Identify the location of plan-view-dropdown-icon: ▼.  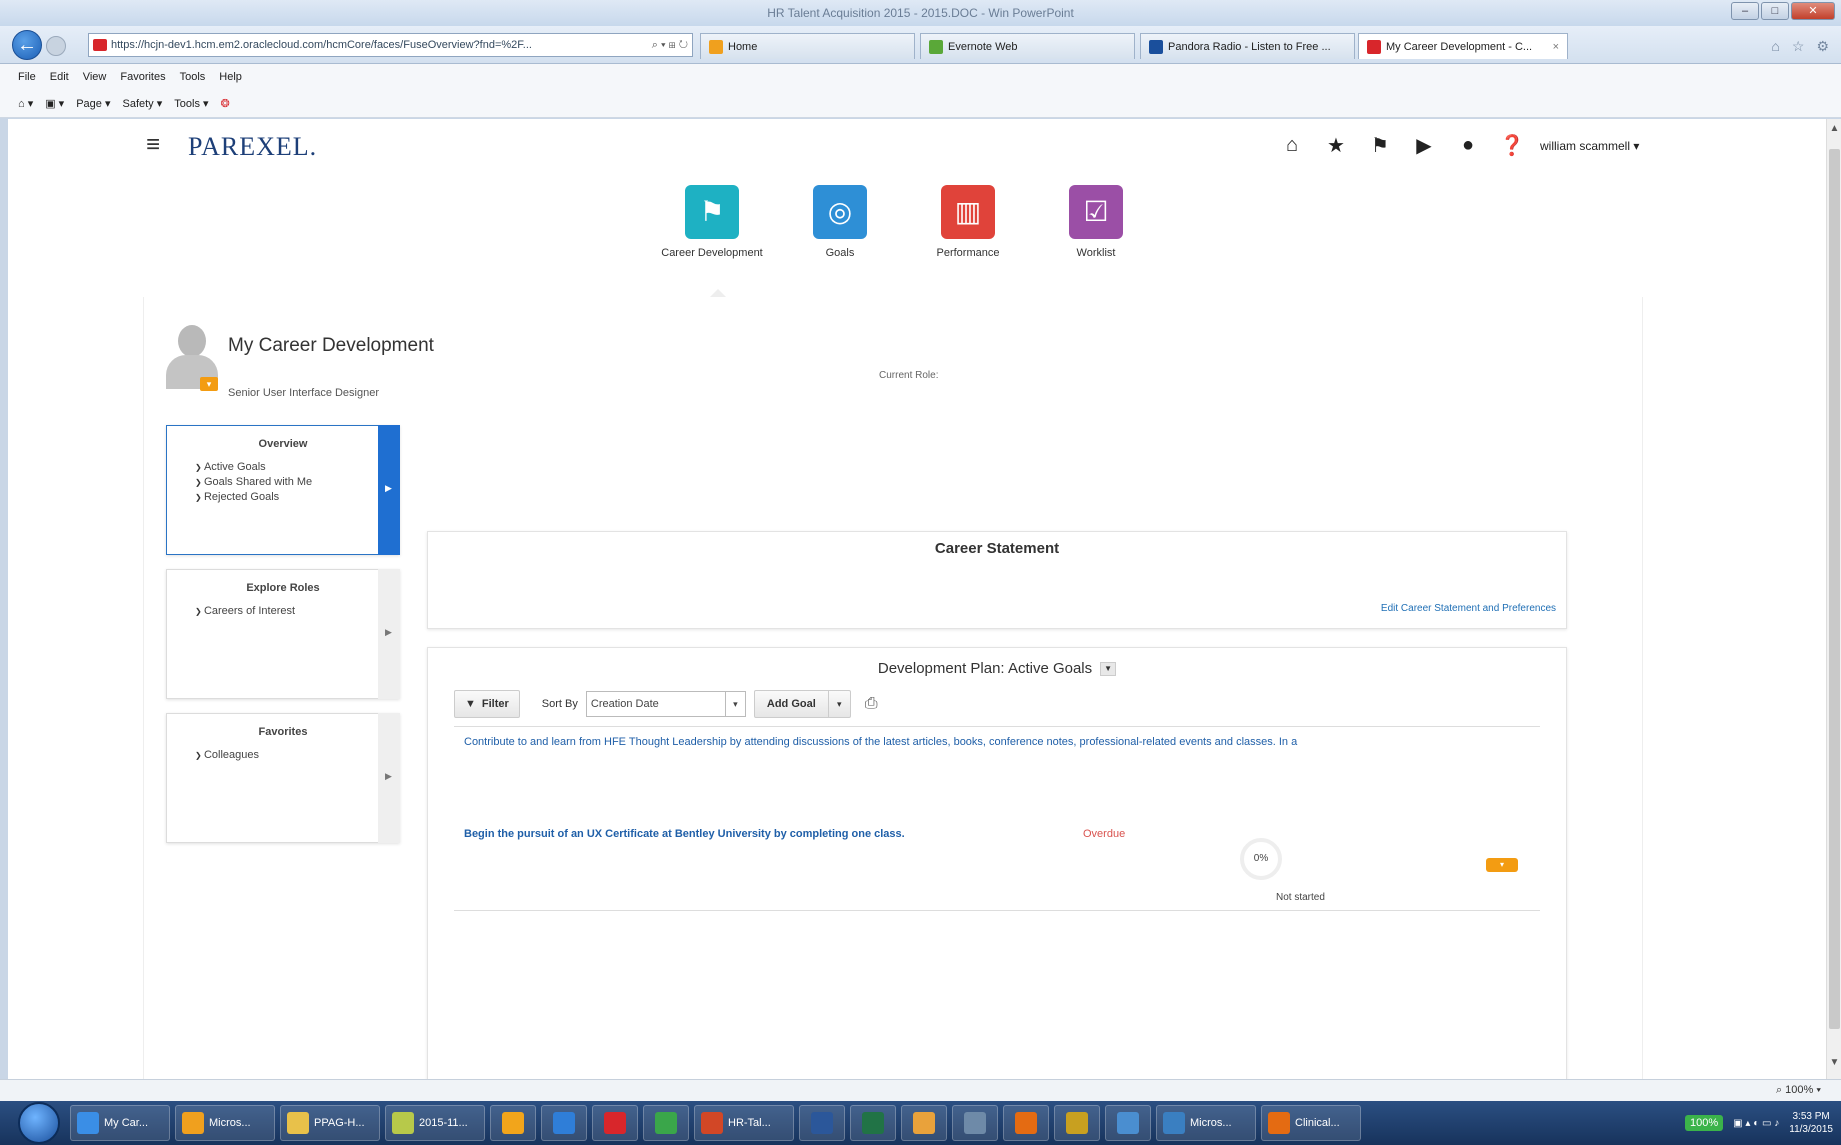
(1108, 669).